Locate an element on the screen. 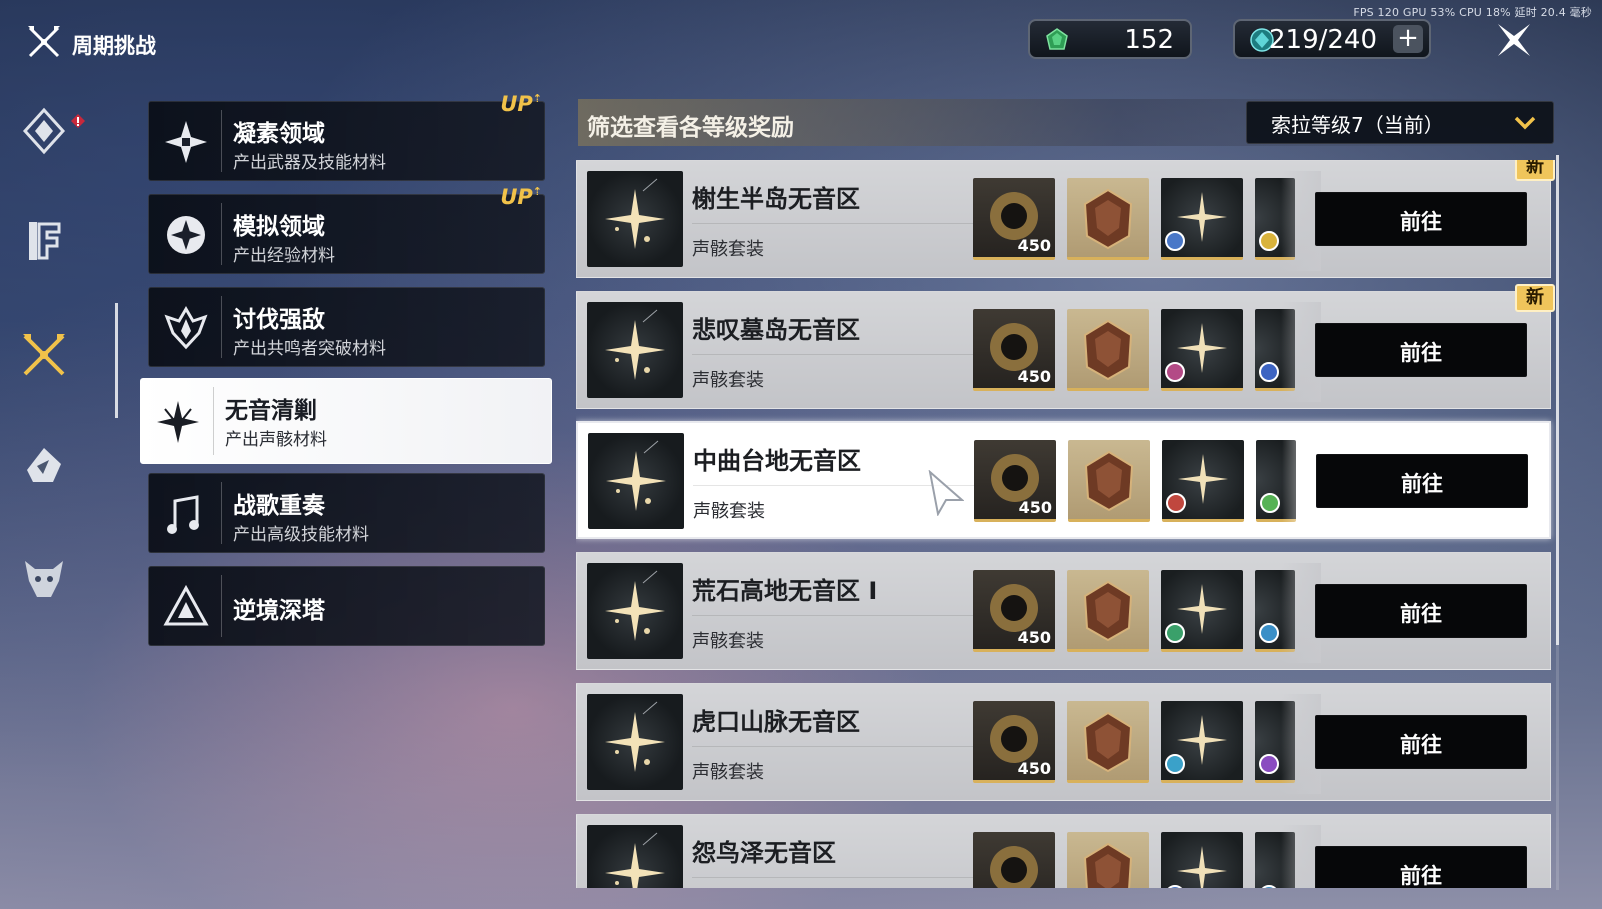  domain-name: 虎口山脉无音区 is located at coordinates (776, 722).